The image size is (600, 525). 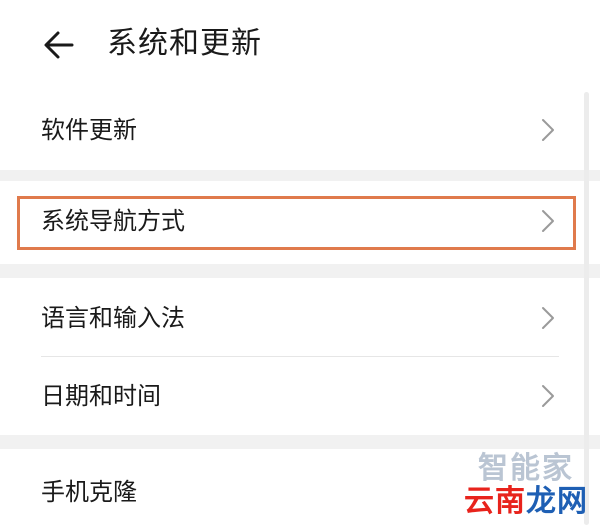 What do you see at coordinates (526, 468) in the screenshot?
I see `watermark-text: 智能家` at bounding box center [526, 468].